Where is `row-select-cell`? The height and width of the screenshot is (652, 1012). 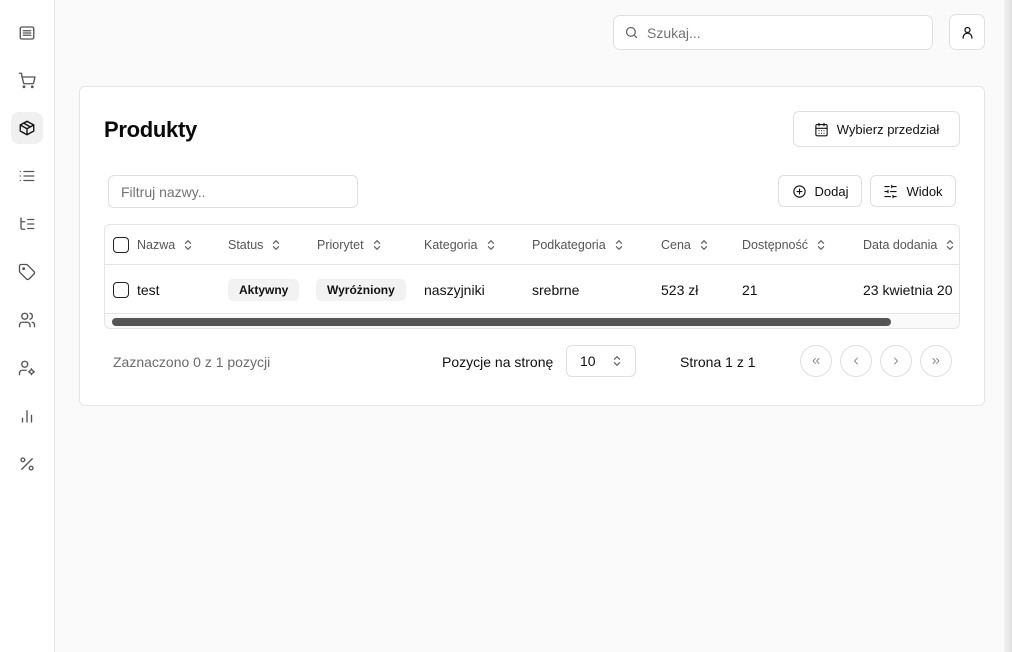 row-select-cell is located at coordinates (121, 289).